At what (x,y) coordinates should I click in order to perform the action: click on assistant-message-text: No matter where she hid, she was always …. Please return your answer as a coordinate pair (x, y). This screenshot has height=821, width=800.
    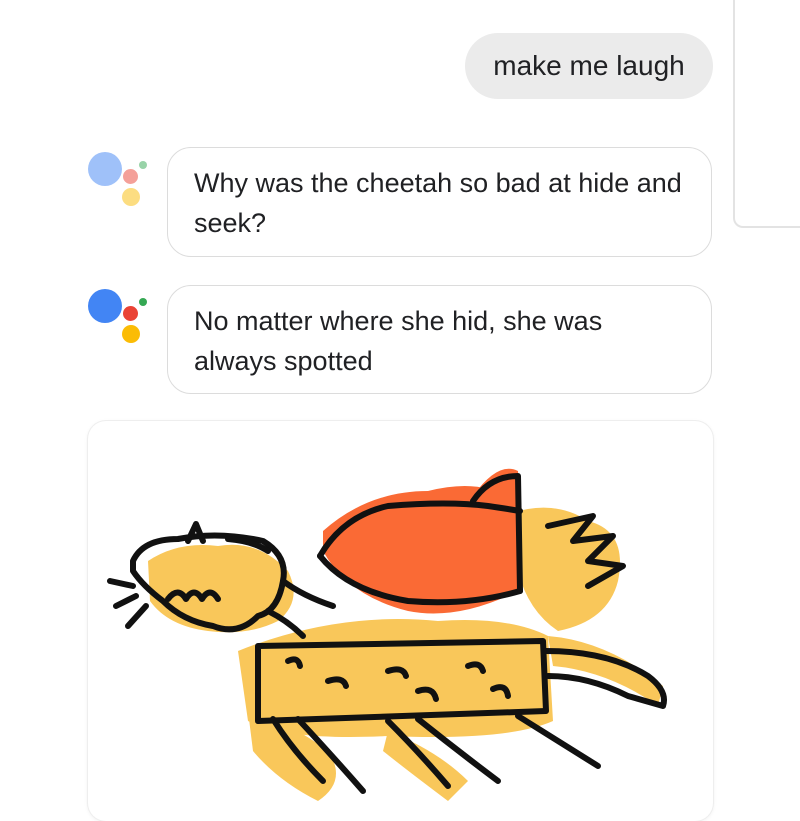
    Looking at the image, I should click on (398, 341).